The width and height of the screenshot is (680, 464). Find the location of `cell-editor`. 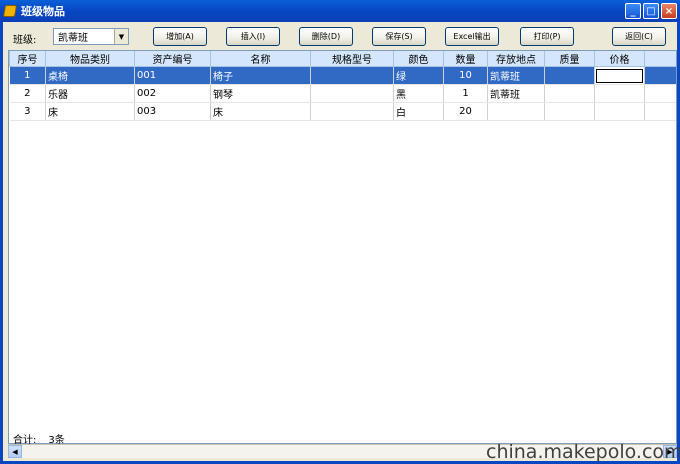

cell-editor is located at coordinates (619, 75).